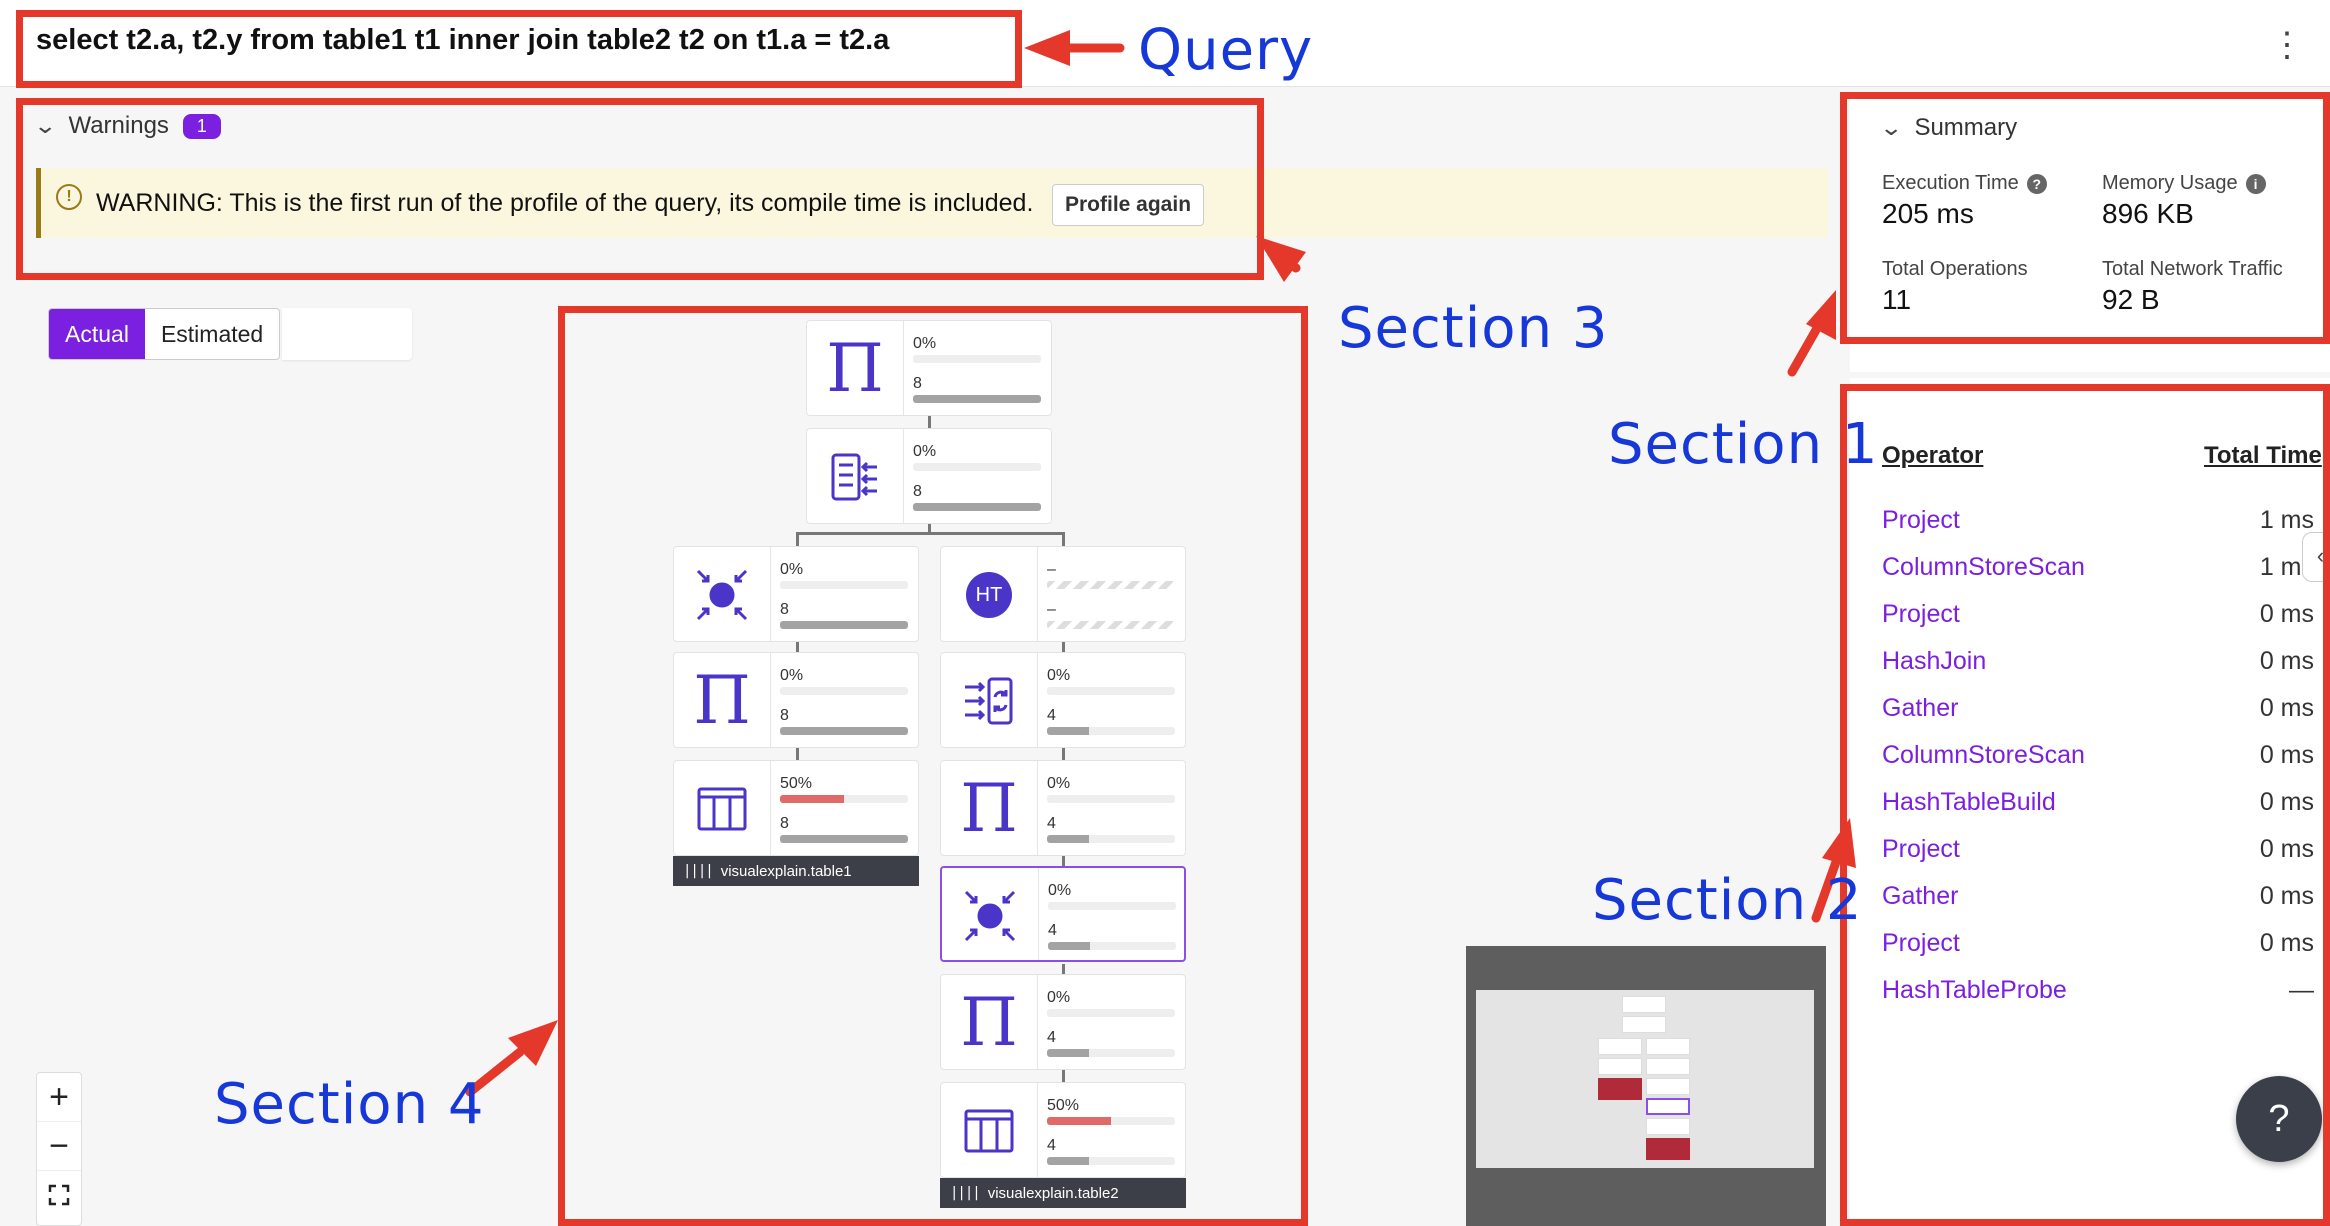  I want to click on section4-annotation-label: Section 4, so click(349, 1104).